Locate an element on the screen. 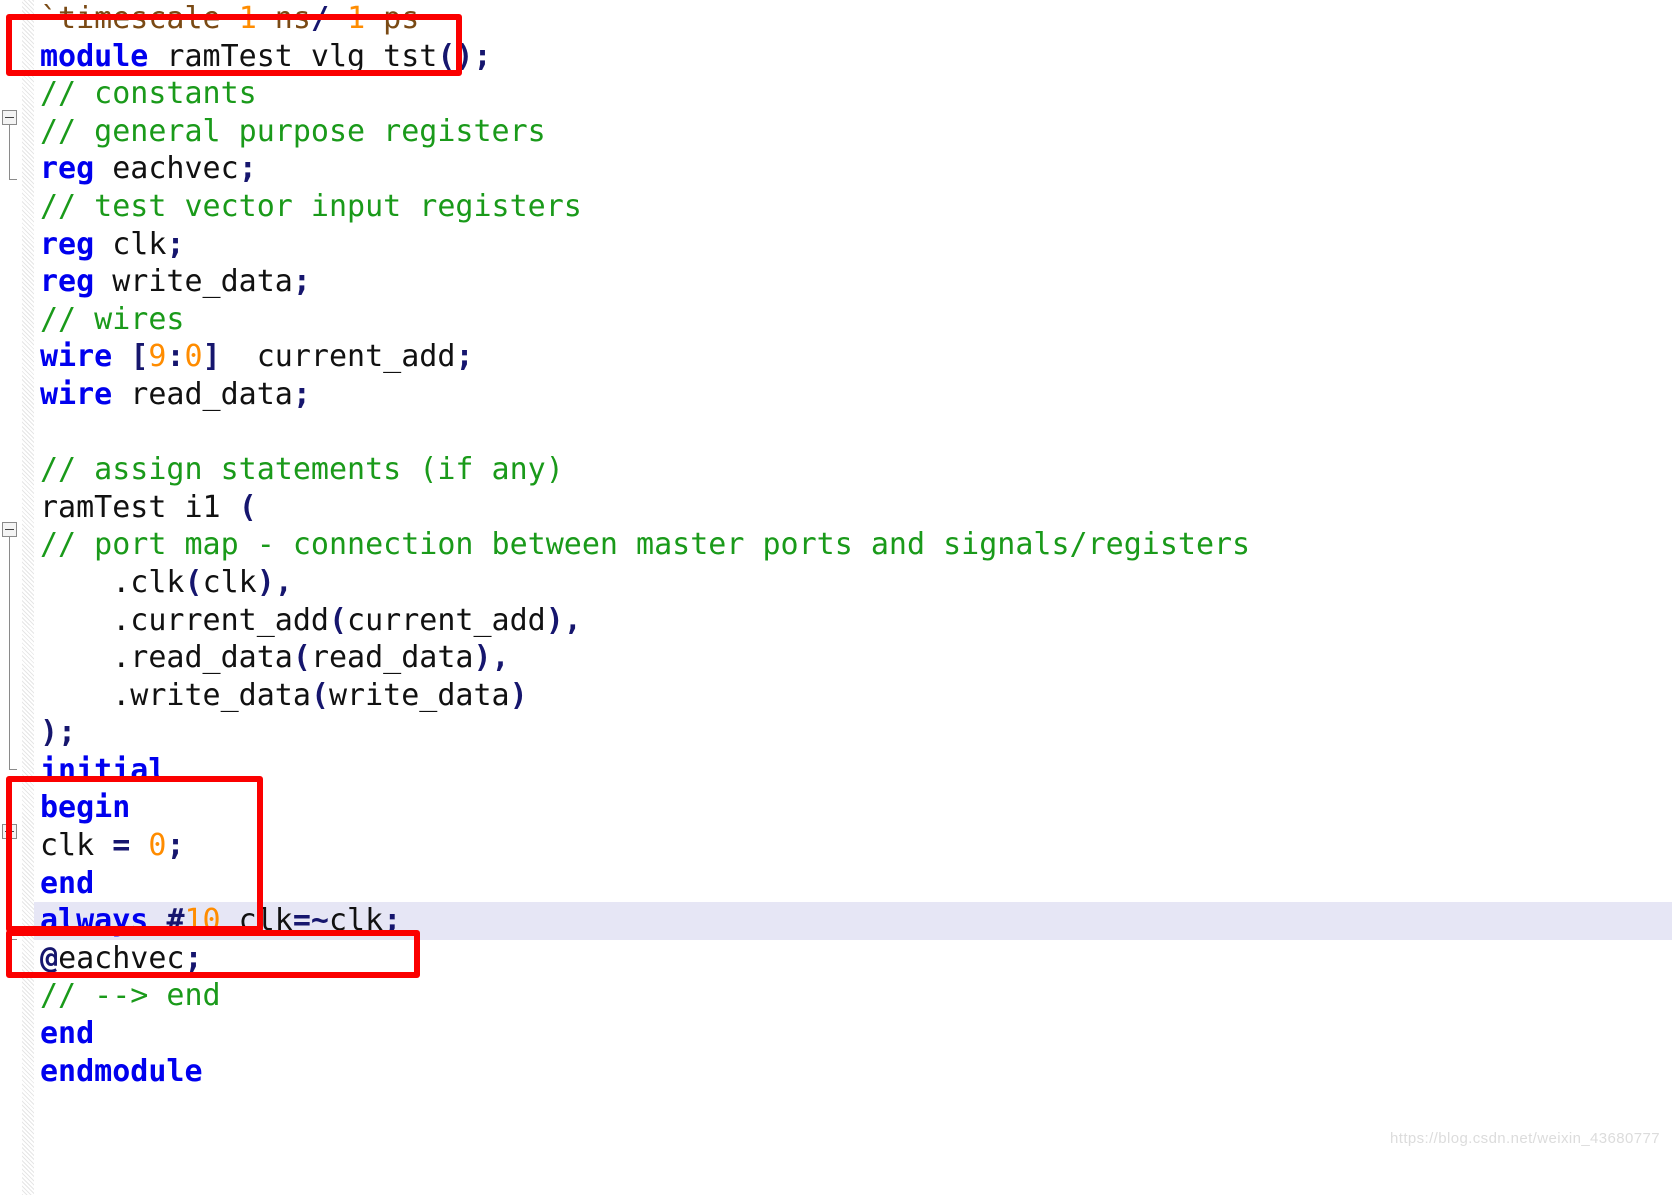 Image resolution: width=1672 pixels, height=1195 pixels. code-line-22: begin is located at coordinates (853, 808).